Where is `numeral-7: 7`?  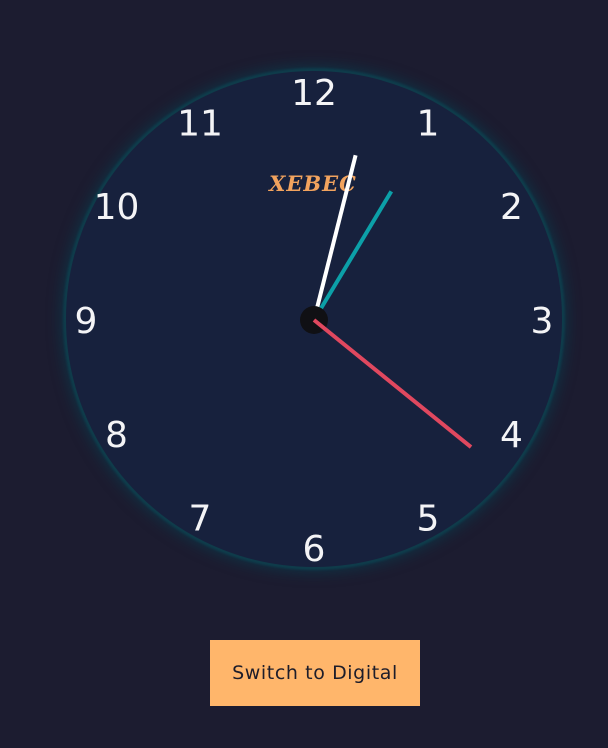 numeral-7: 7 is located at coordinates (200, 519).